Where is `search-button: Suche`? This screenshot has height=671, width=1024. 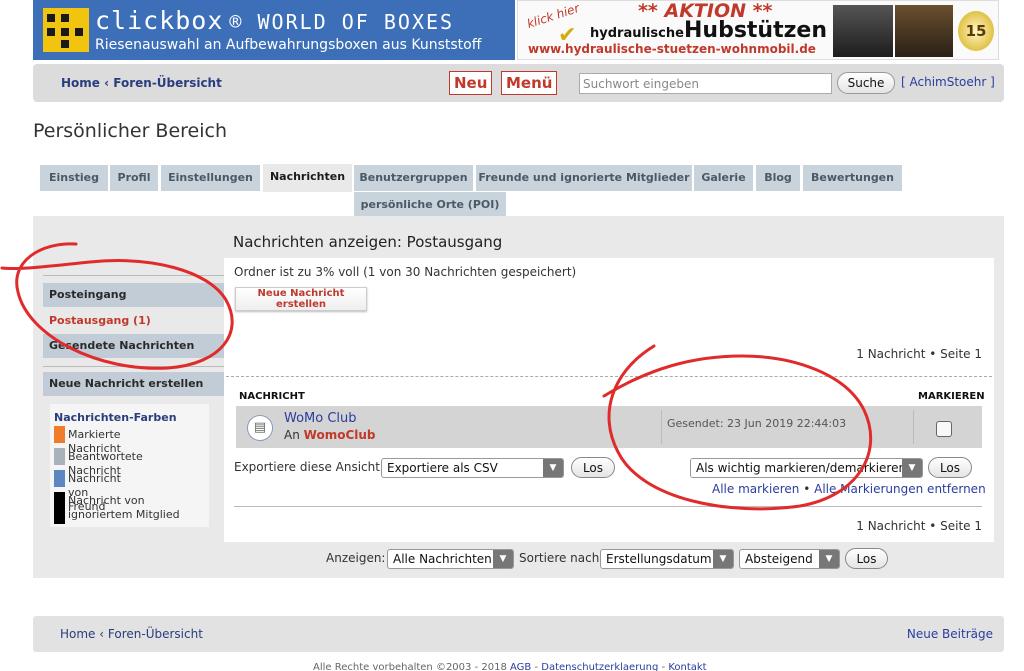 search-button: Suche is located at coordinates (866, 83).